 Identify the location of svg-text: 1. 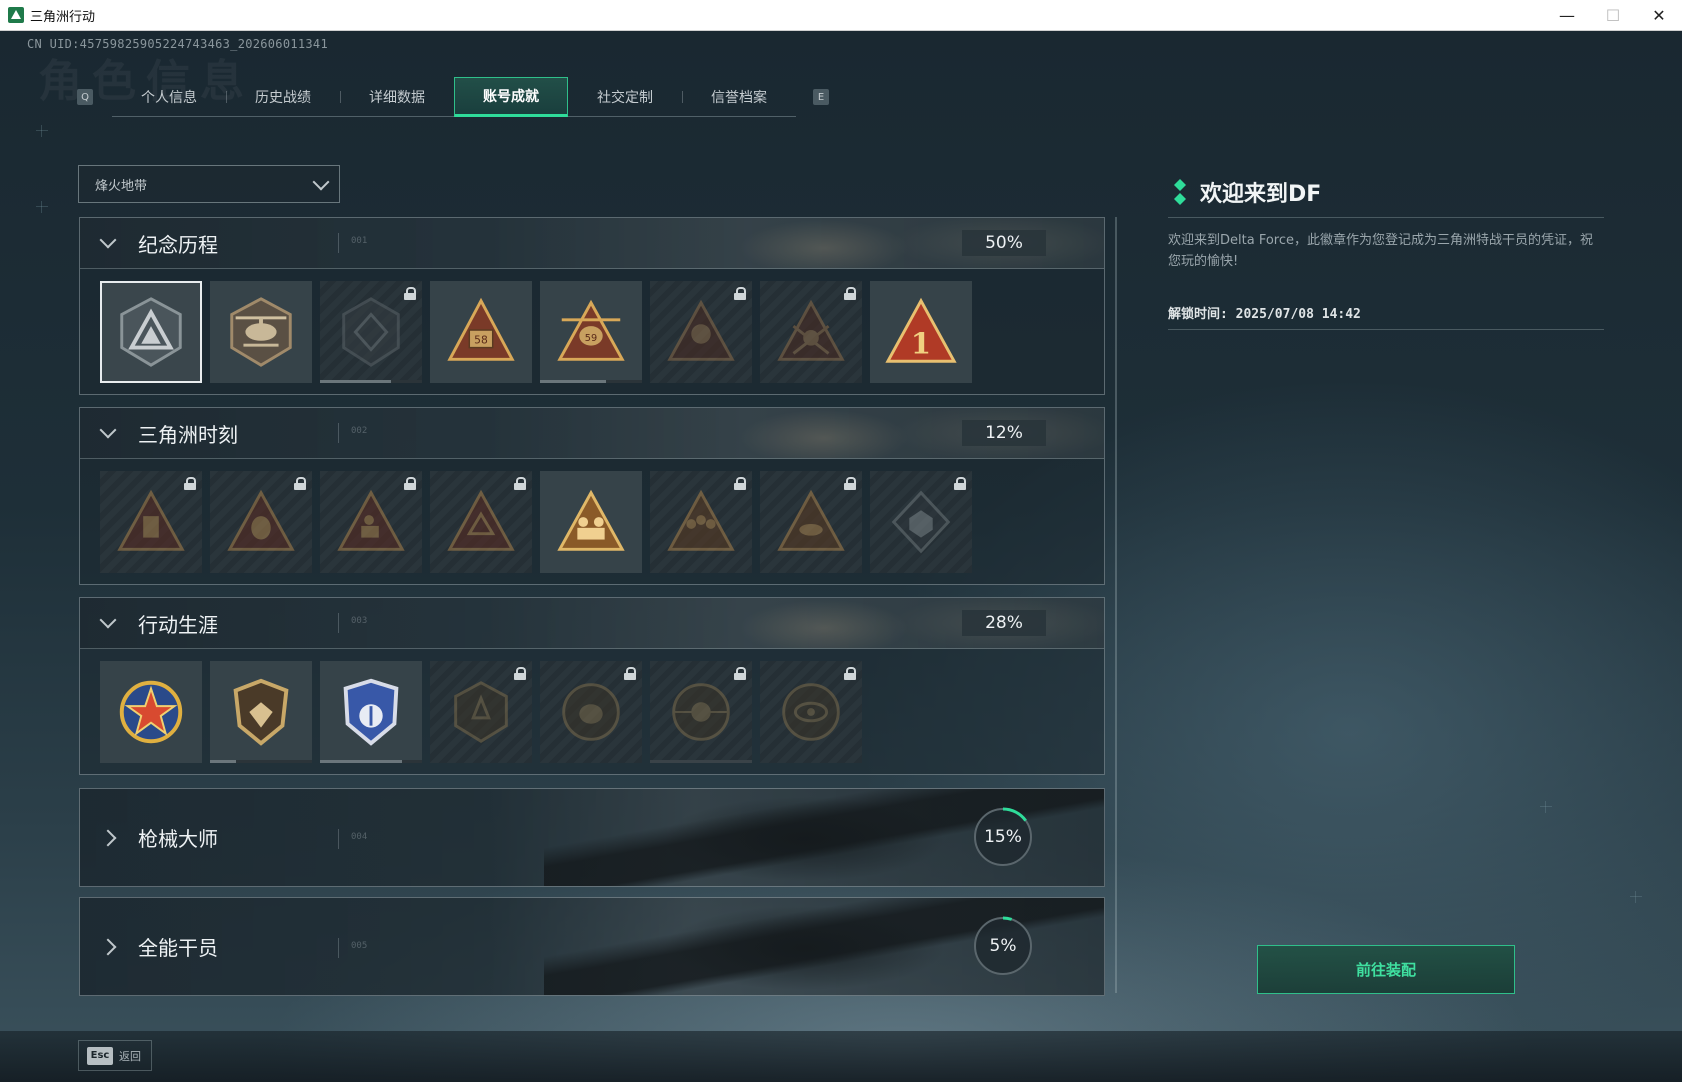
(921, 343).